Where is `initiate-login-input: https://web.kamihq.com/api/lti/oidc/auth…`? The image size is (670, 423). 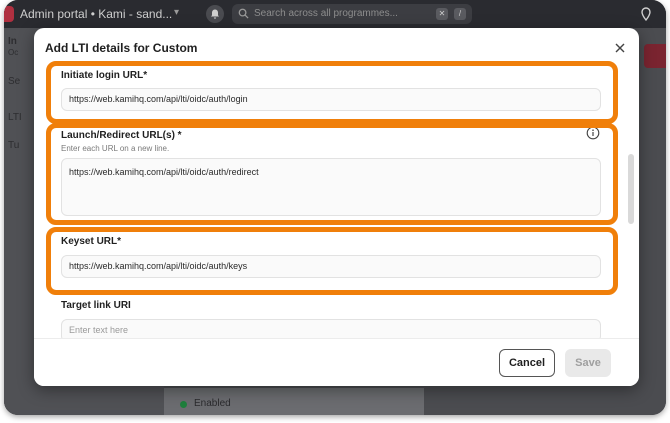 initiate-login-input: https://web.kamihq.com/api/lti/oidc/auth… is located at coordinates (331, 99).